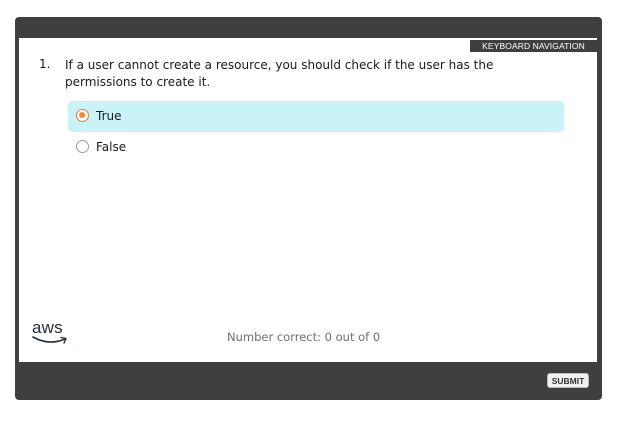 The image size is (617, 430). What do you see at coordinates (109, 116) in the screenshot?
I see `answer-option-label: True` at bounding box center [109, 116].